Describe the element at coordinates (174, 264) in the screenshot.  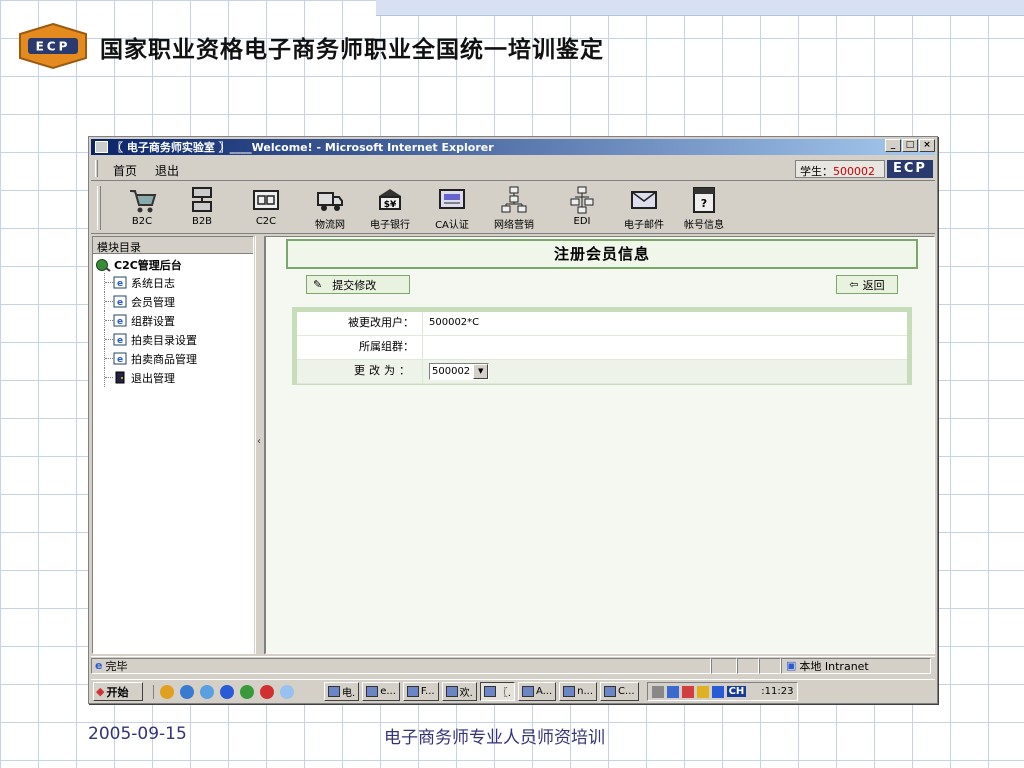
I see `tree-root-c2c: C2C管理后台` at that location.